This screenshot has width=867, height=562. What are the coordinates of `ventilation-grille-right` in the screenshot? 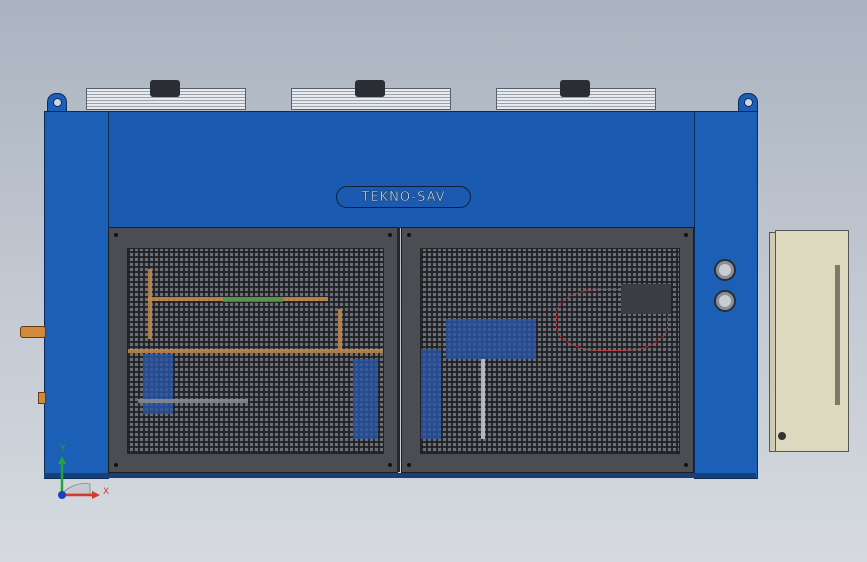 It's located at (550, 351).